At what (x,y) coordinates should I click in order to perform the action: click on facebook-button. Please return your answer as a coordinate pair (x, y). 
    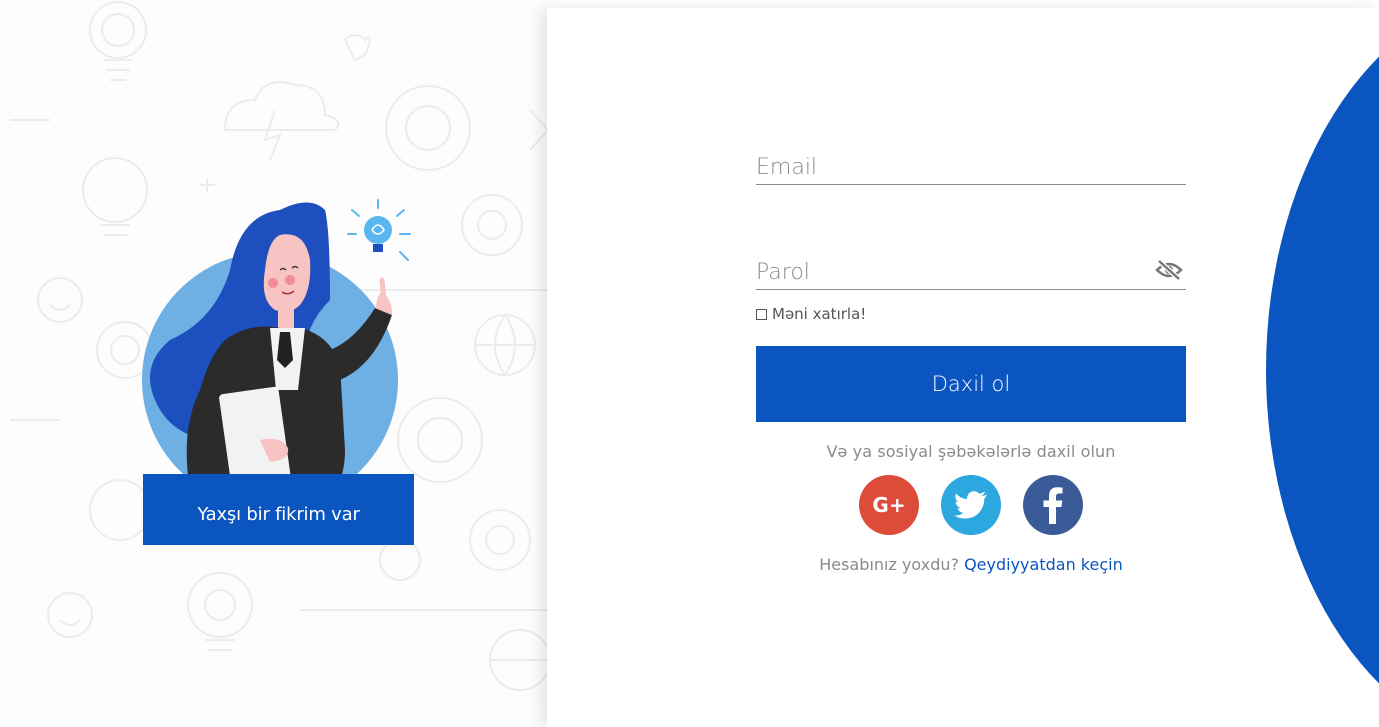
    Looking at the image, I should click on (1053, 505).